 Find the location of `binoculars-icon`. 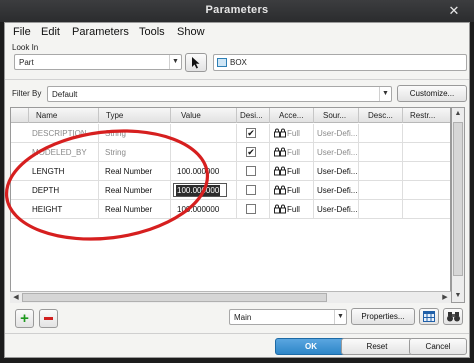

binoculars-icon is located at coordinates (453, 317).